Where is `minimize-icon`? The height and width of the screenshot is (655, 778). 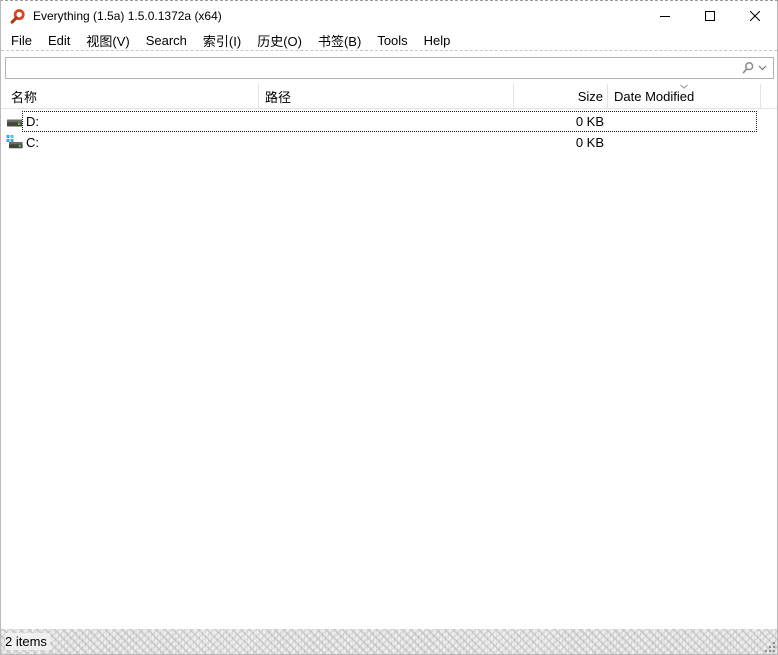
minimize-icon is located at coordinates (664, 16).